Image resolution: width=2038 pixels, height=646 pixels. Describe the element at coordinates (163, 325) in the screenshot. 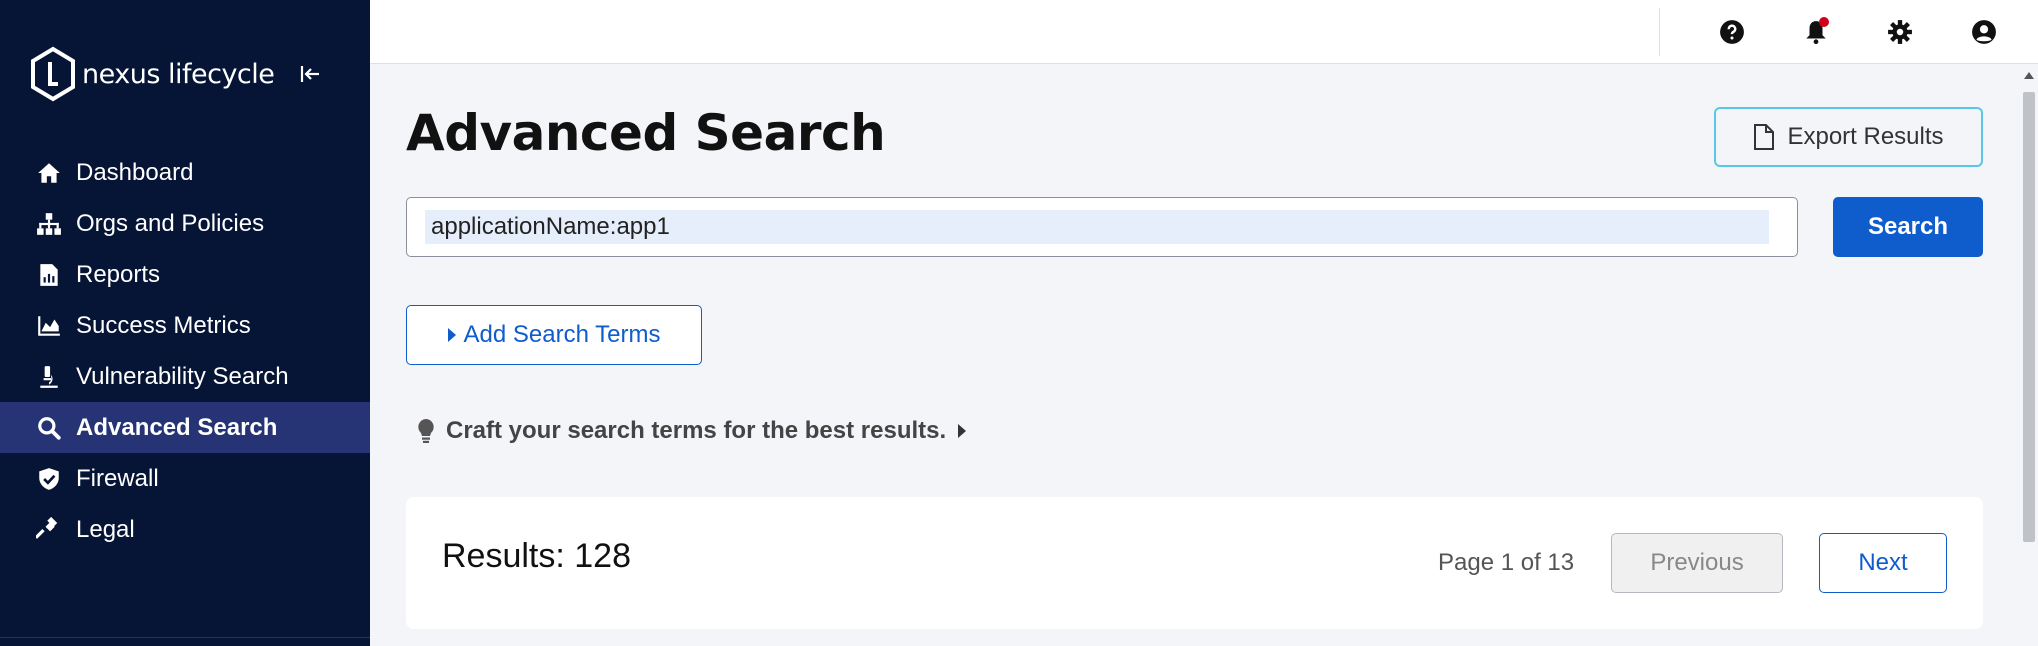

I see `sidebar-item-label: Success Metrics` at that location.